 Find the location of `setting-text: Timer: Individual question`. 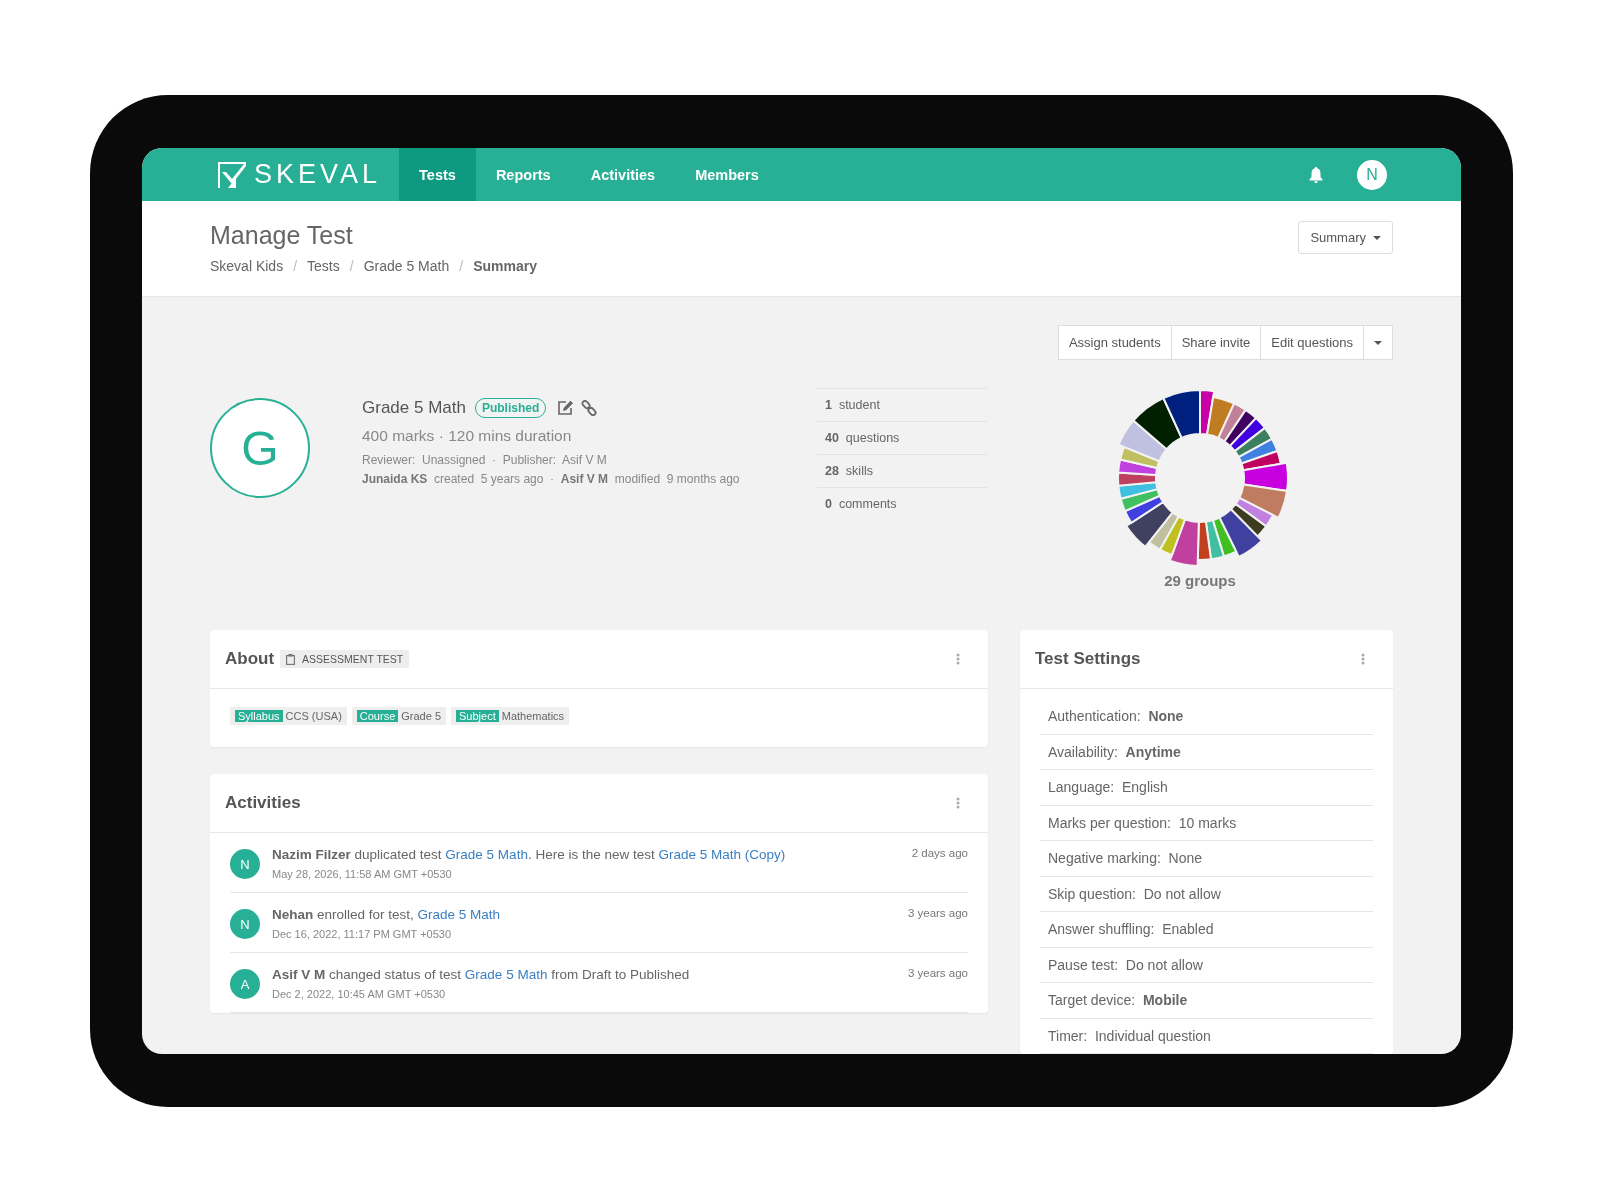

setting-text: Timer: Individual question is located at coordinates (1129, 1035).